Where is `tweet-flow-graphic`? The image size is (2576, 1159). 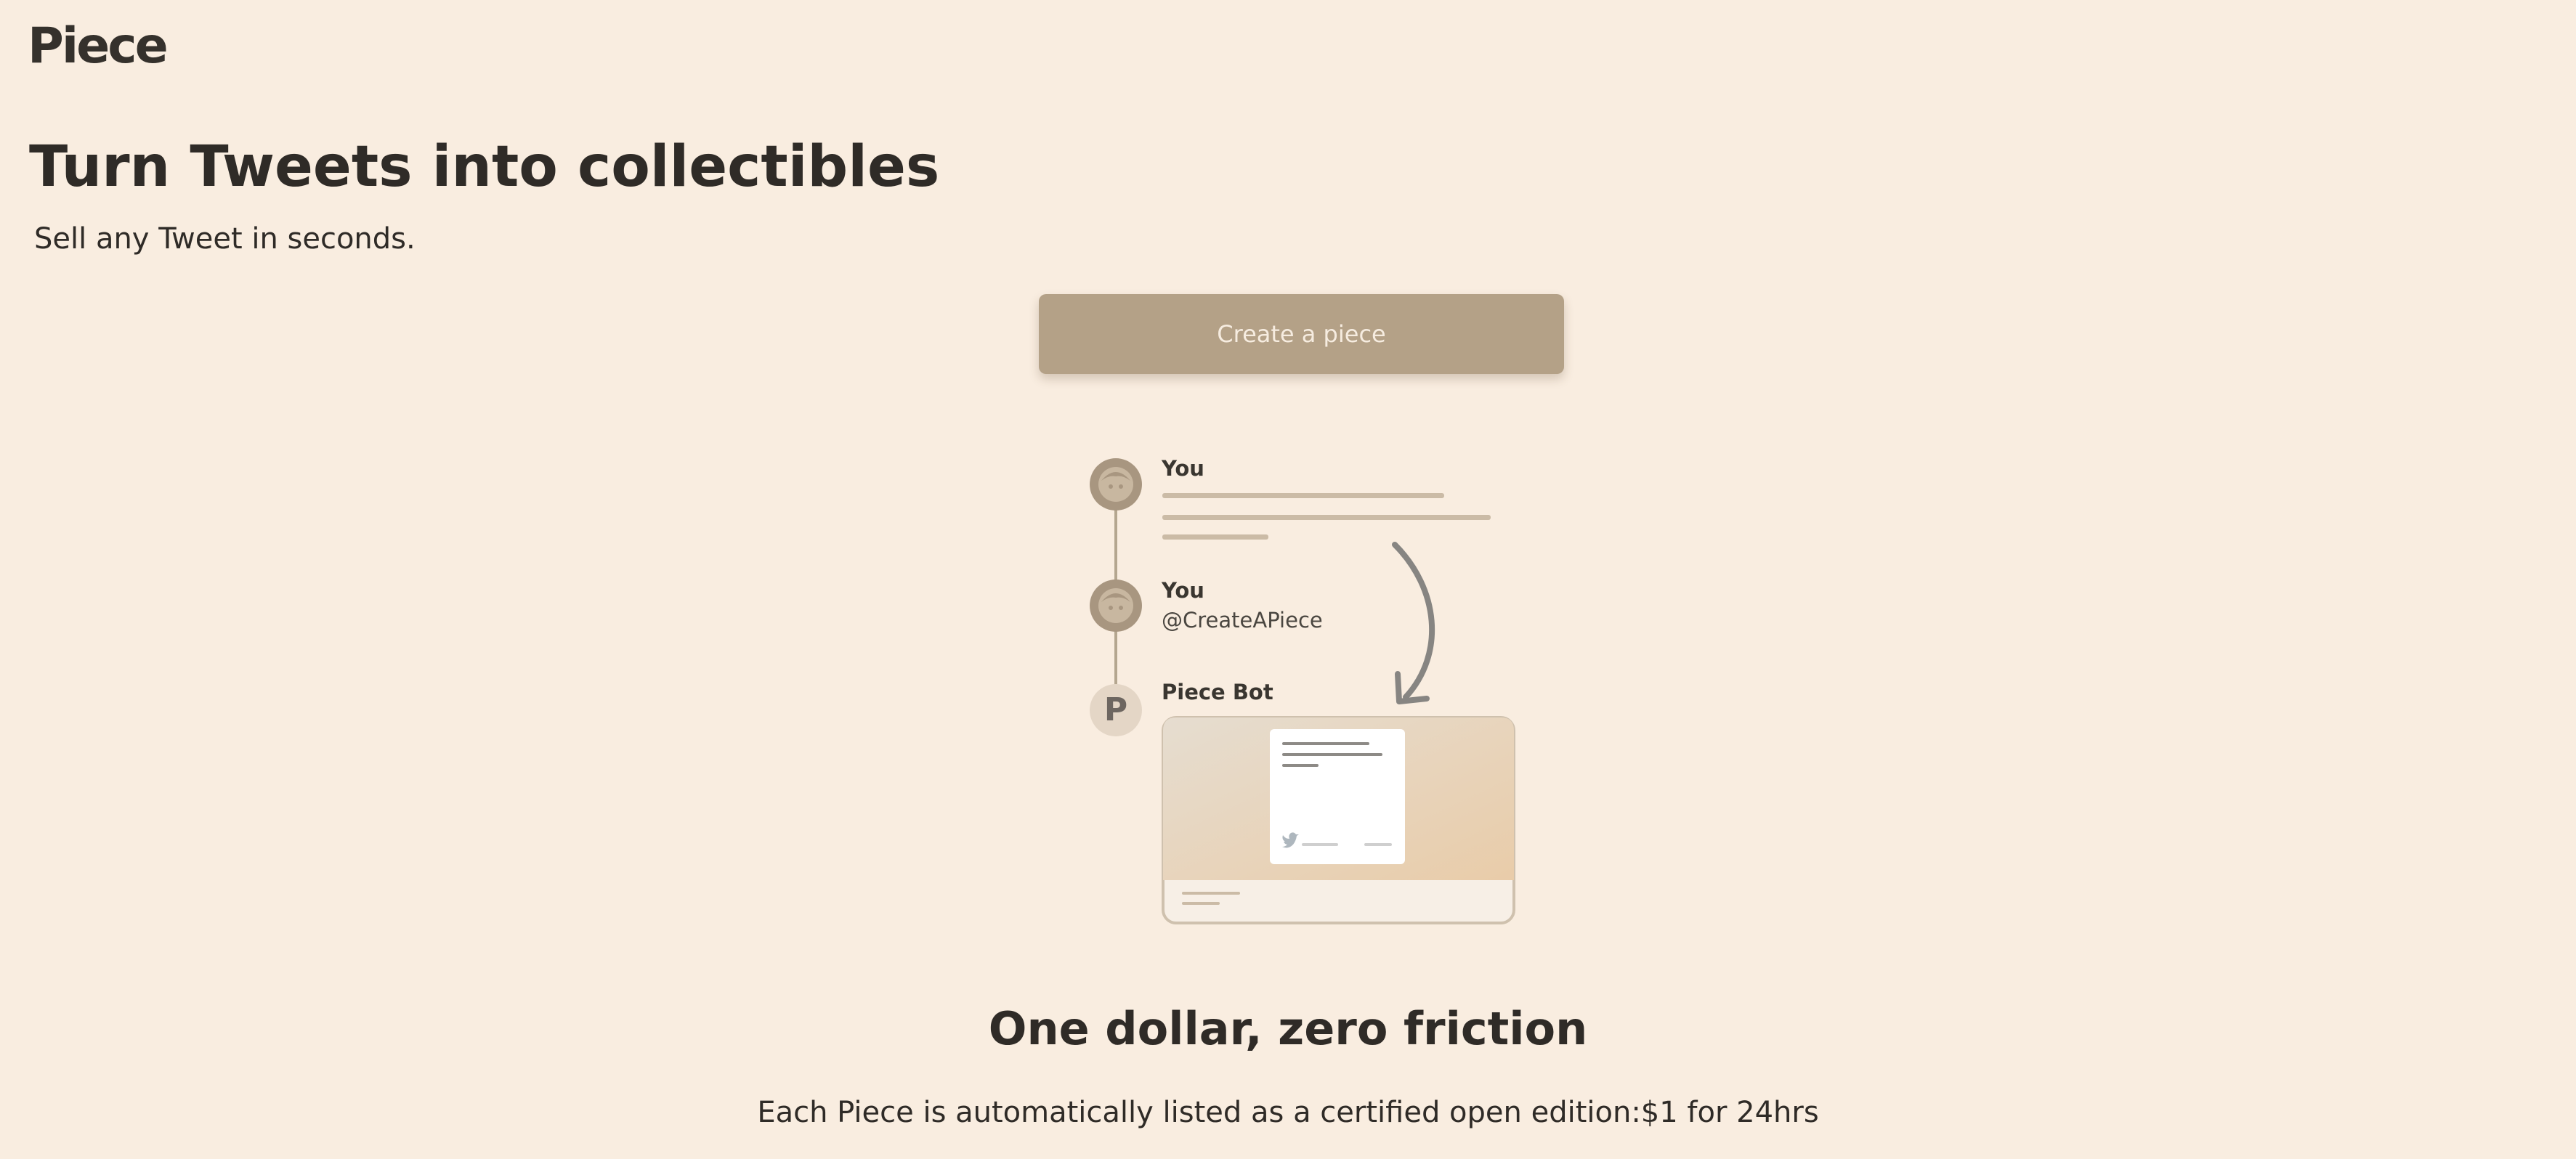 tweet-flow-graphic is located at coordinates (1302, 691).